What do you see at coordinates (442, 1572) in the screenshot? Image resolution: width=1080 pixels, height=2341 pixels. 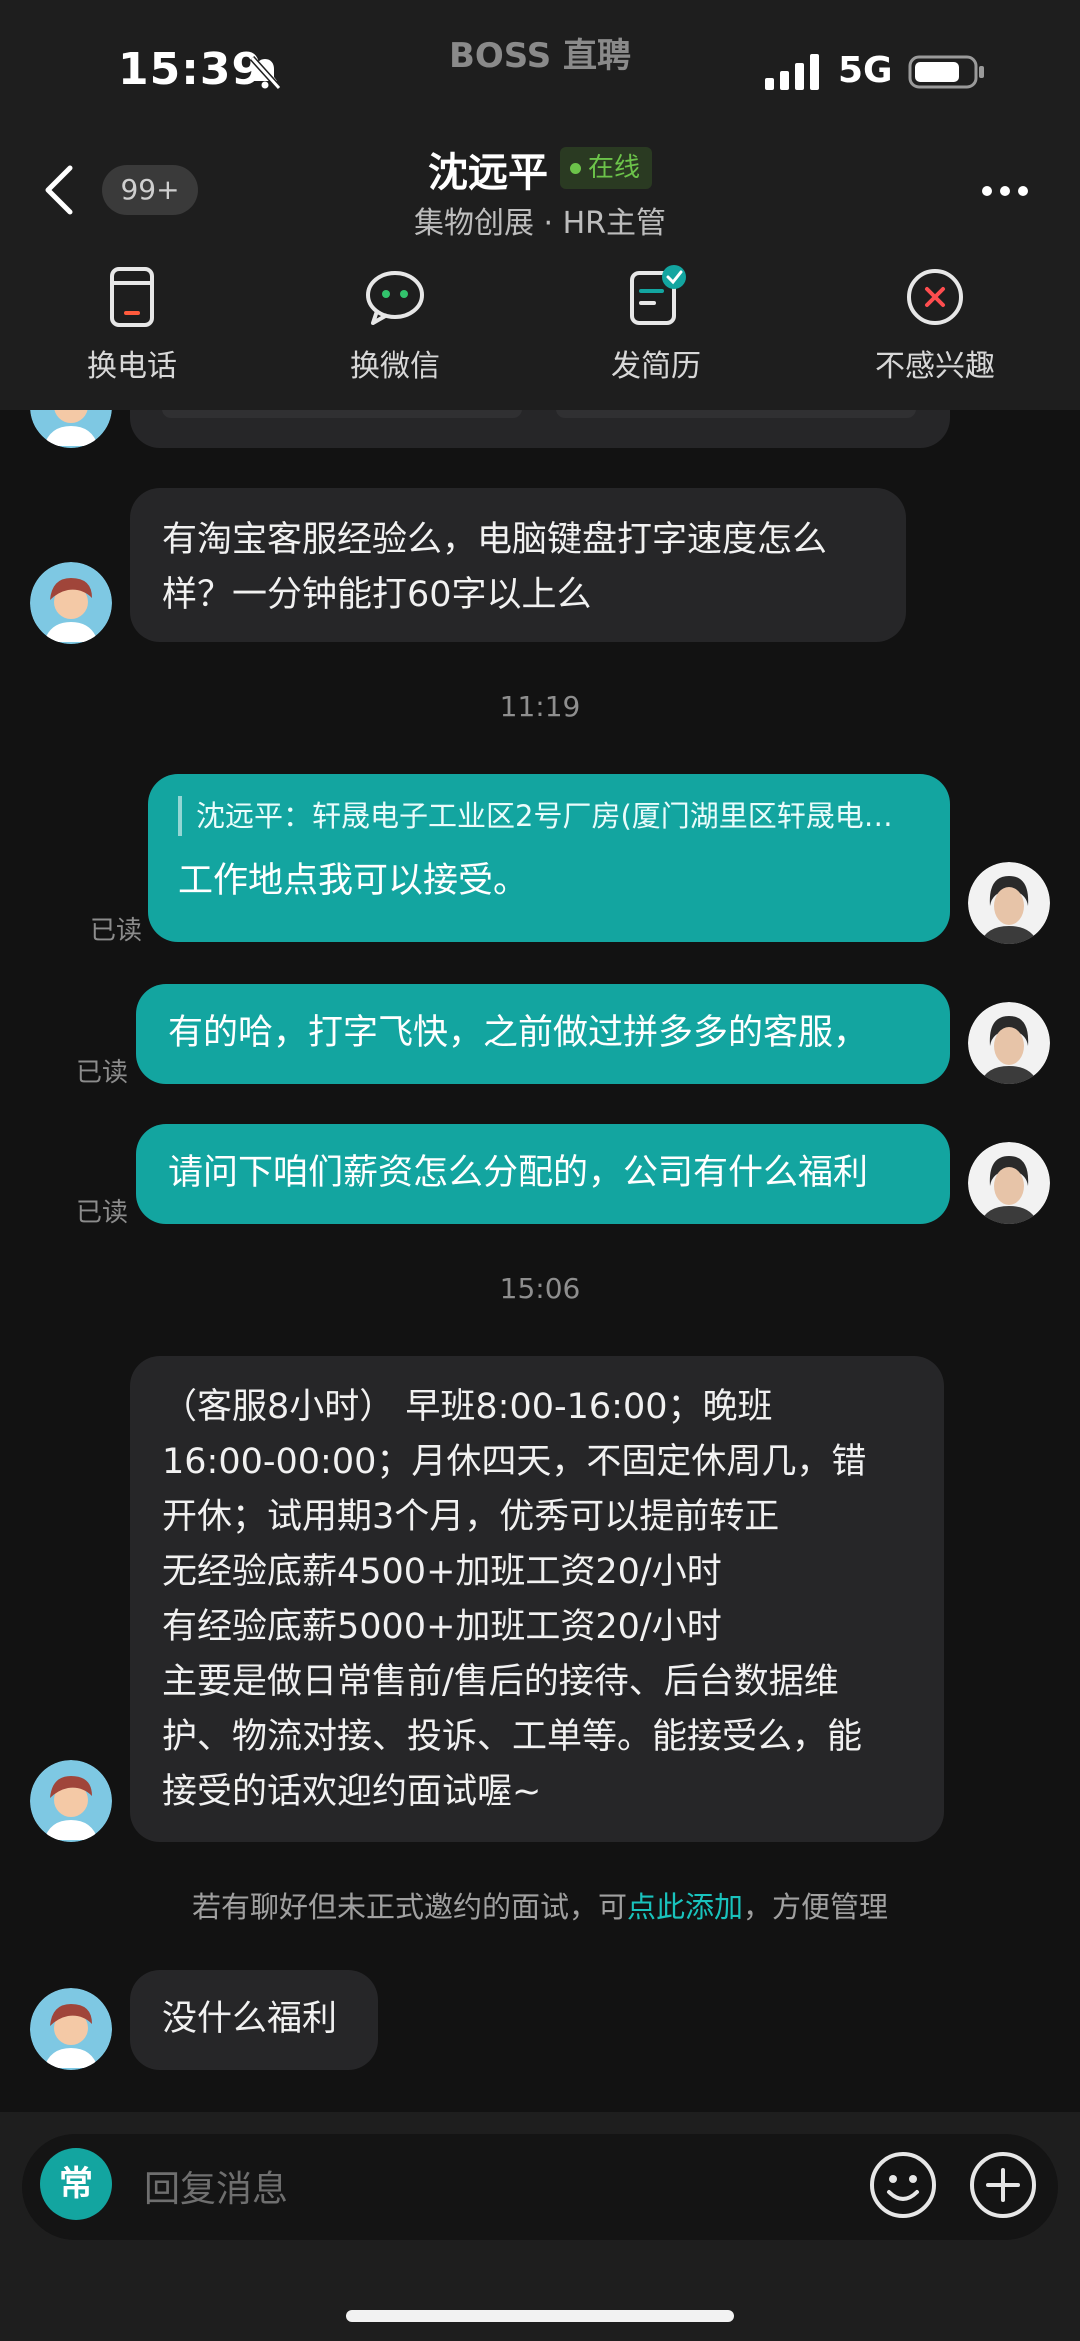 I see `message-text: 无经验底薪4500+加班工资20/小时` at bounding box center [442, 1572].